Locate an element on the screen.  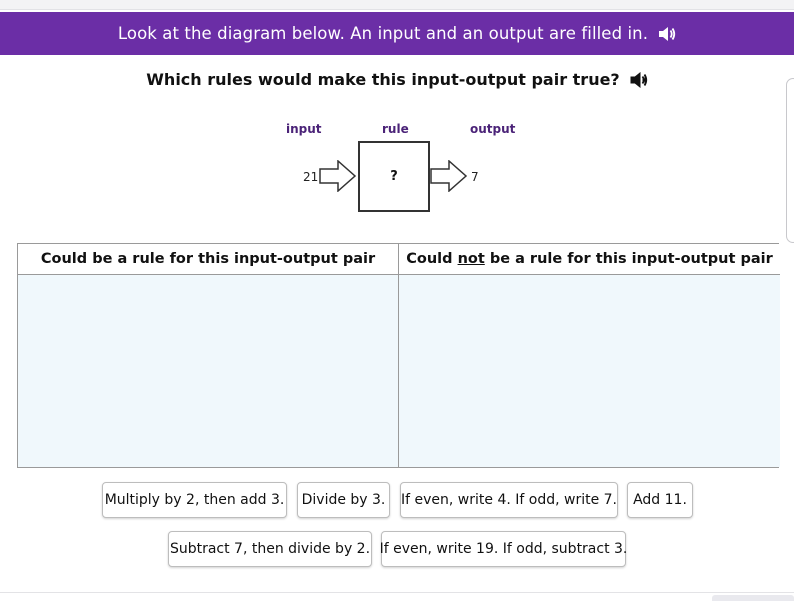
rule-box: ? is located at coordinates (394, 176).